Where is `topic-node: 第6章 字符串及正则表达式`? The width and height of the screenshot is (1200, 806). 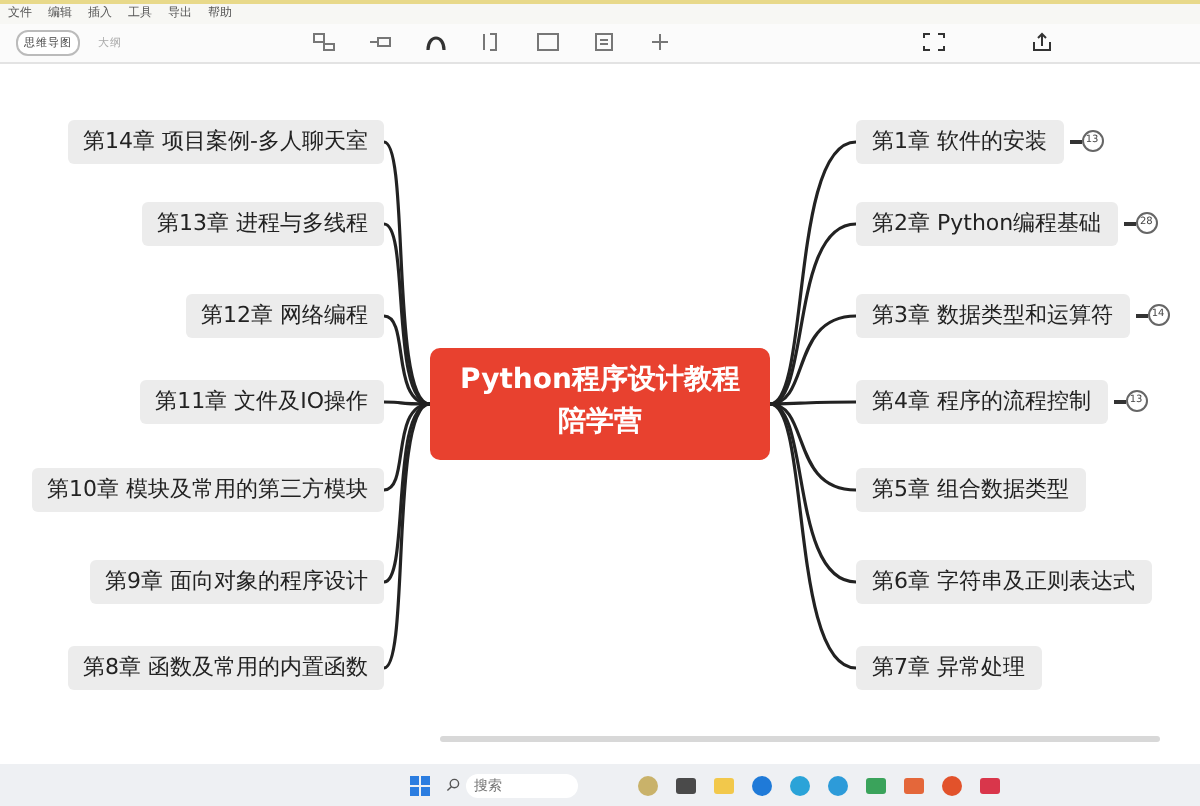
topic-node: 第6章 字符串及正则表达式 is located at coordinates (1003, 581).